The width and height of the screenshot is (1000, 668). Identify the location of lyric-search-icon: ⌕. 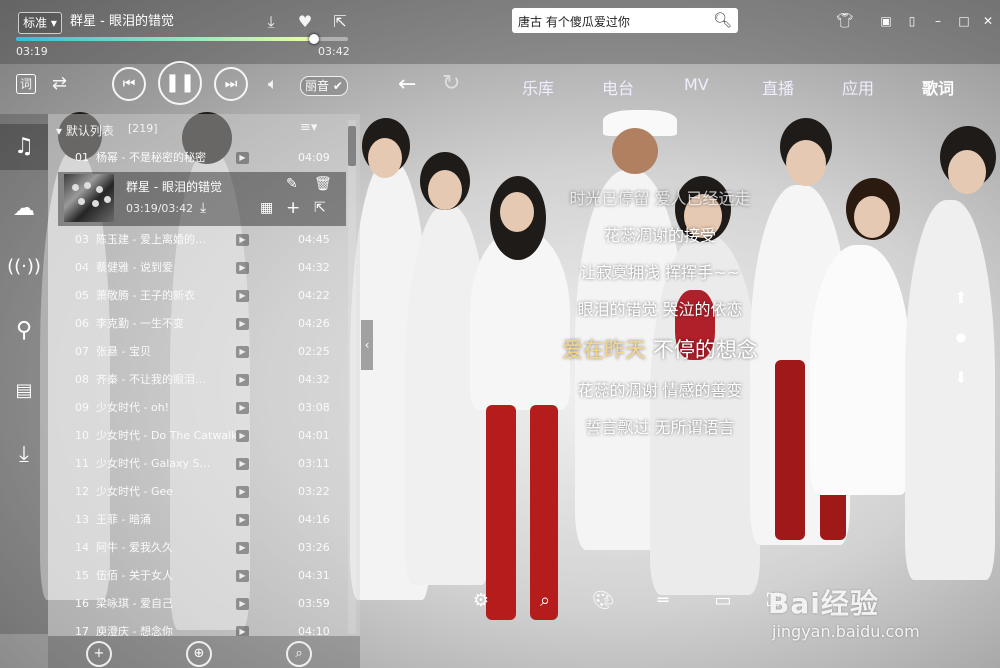
(545, 600).